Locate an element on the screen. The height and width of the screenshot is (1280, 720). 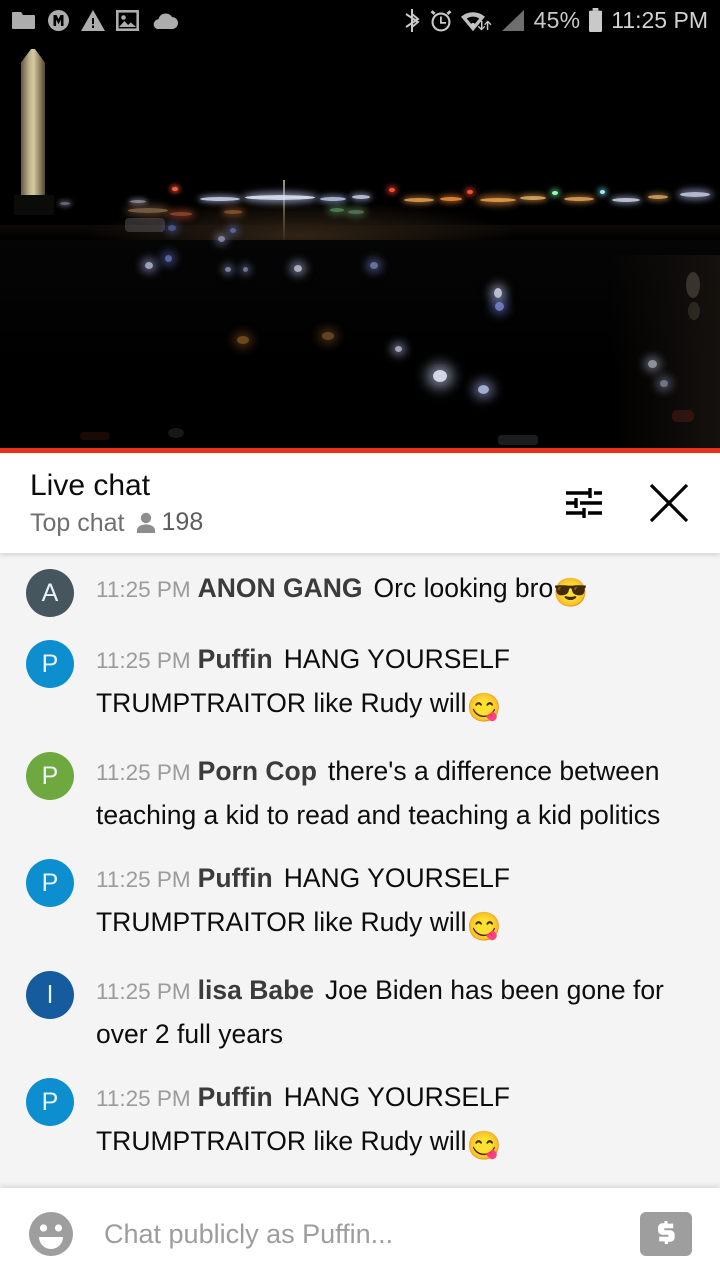
cloud-icon is located at coordinates (165, 21).